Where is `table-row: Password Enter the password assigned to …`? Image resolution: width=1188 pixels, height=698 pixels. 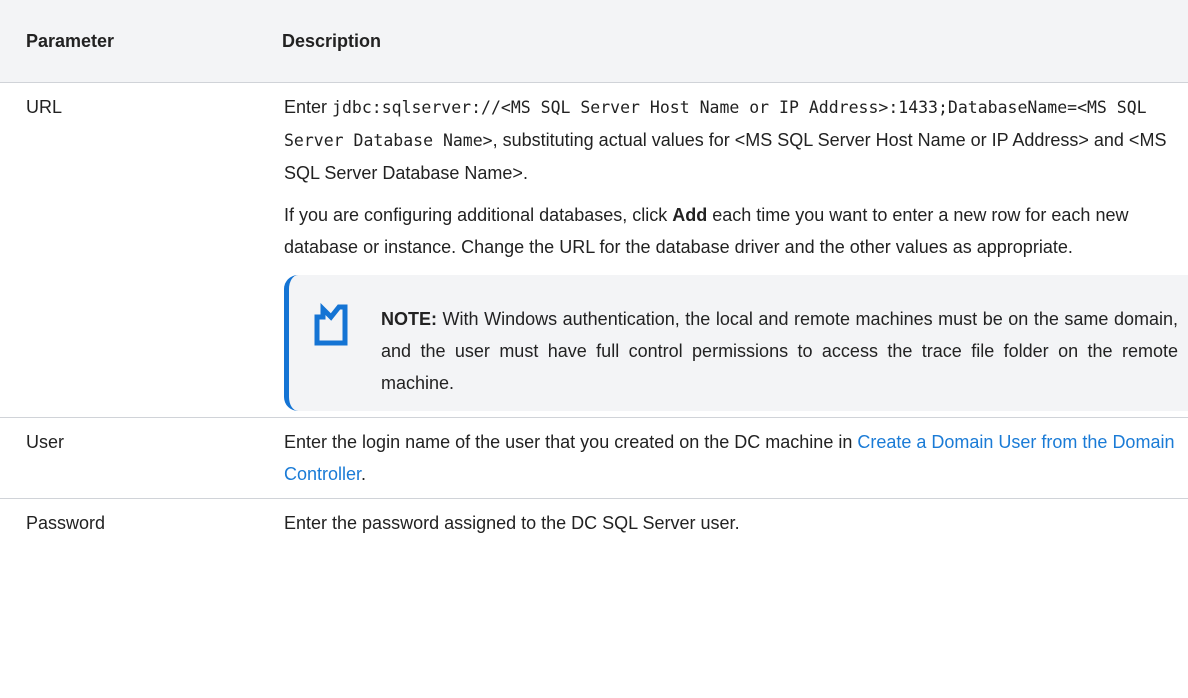
table-row: Password Enter the password assigned to … is located at coordinates (594, 523).